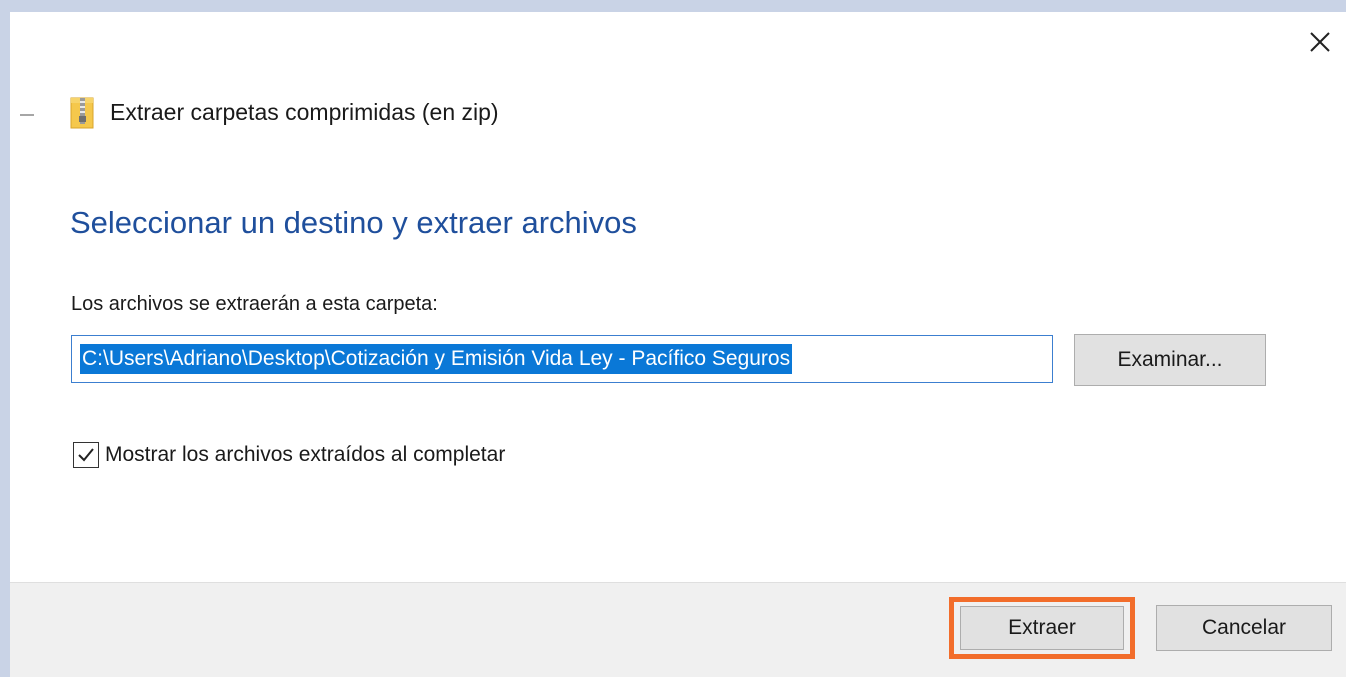 This screenshot has height=677, width=1346. I want to click on show-files-checkbox, so click(86, 455).